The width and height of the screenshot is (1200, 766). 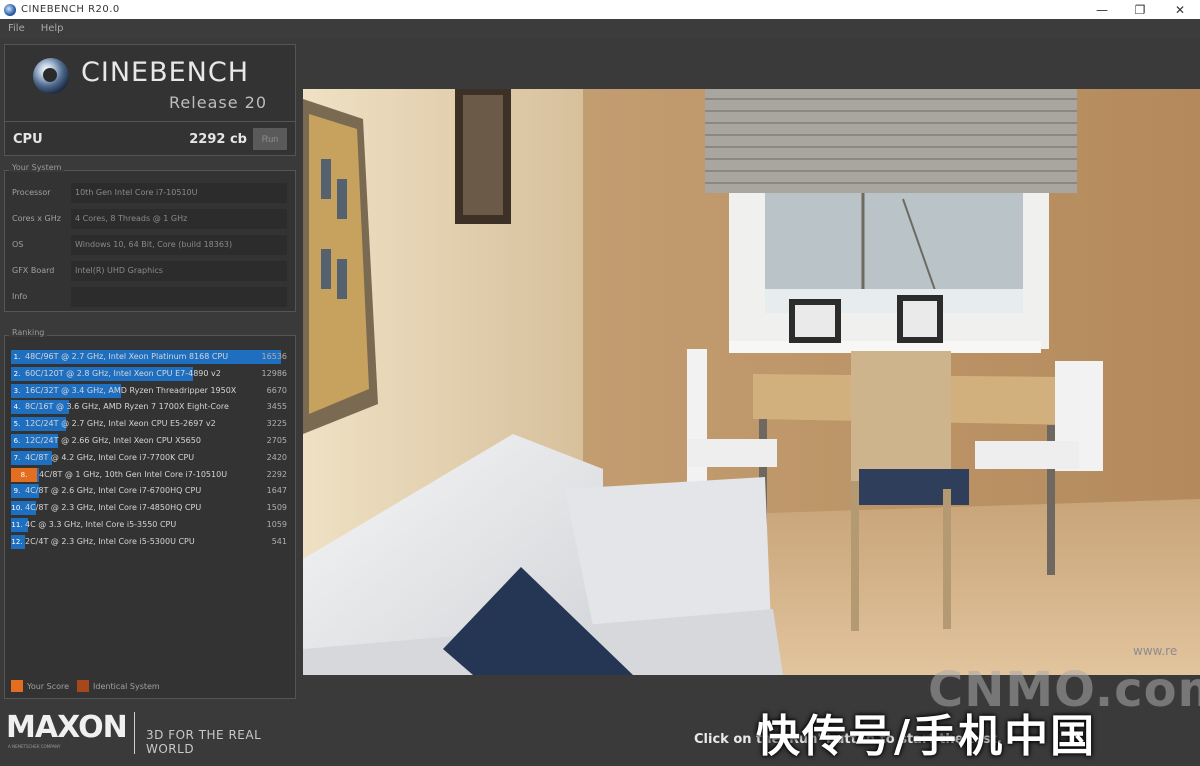 I want to click on close-button: ✕, so click(x=1180, y=9).